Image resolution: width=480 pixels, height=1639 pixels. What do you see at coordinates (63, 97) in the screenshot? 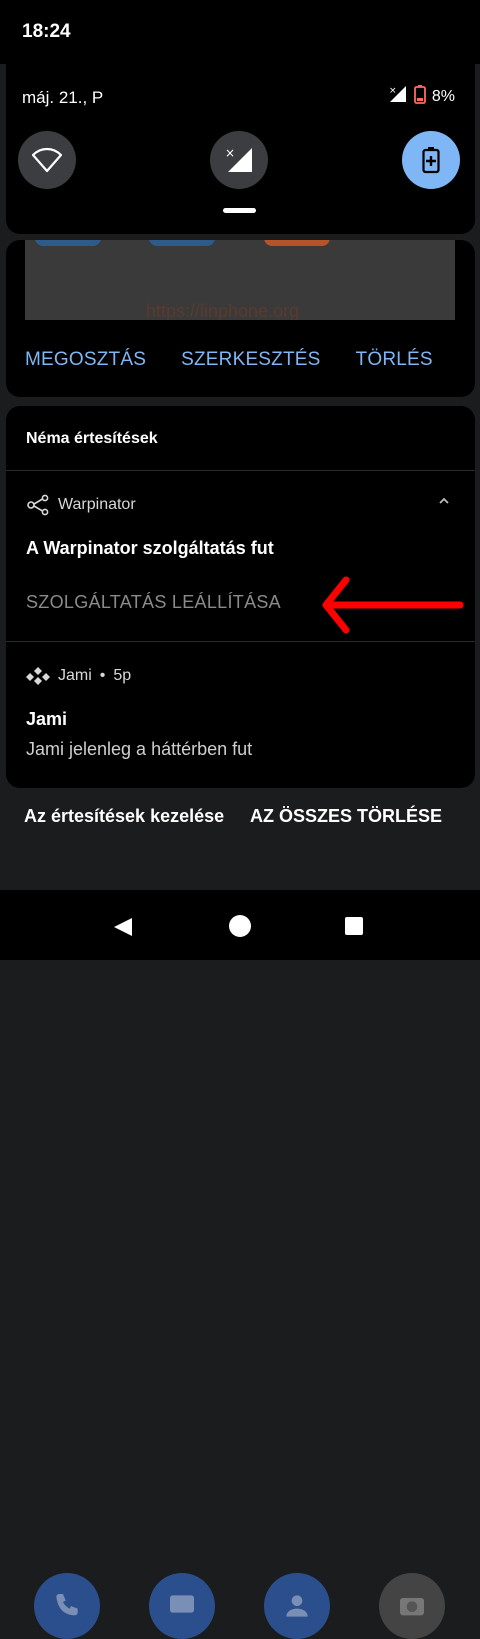
I see `date-label: máj. 21., P` at bounding box center [63, 97].